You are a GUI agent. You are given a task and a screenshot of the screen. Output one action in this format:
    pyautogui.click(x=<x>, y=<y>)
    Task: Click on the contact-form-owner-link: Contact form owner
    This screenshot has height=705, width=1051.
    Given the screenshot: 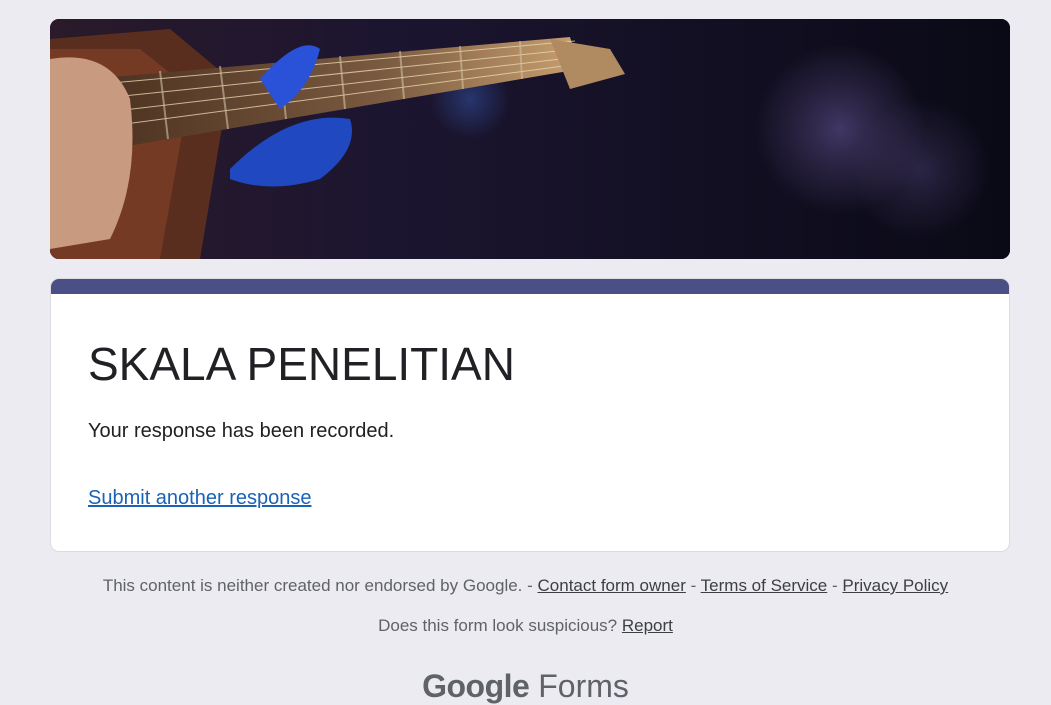 What is the action you would take?
    pyautogui.click(x=612, y=585)
    